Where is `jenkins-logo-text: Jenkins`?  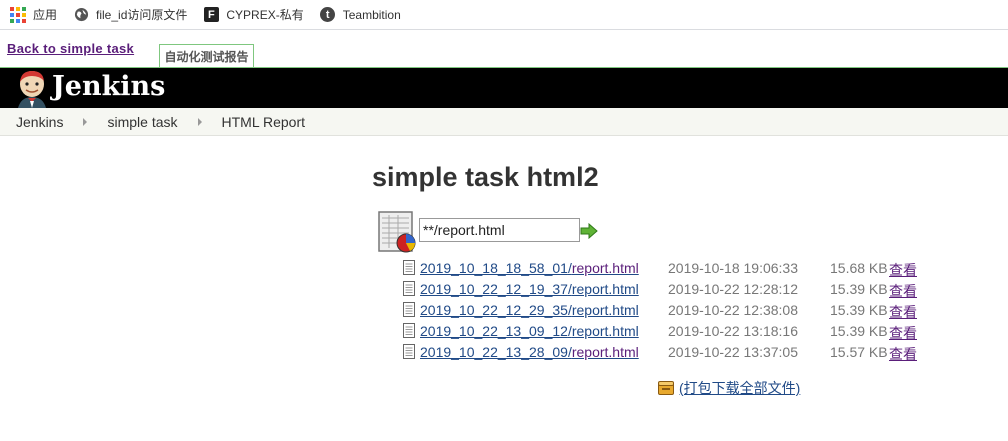
jenkins-logo-text: Jenkins is located at coordinates (108, 86).